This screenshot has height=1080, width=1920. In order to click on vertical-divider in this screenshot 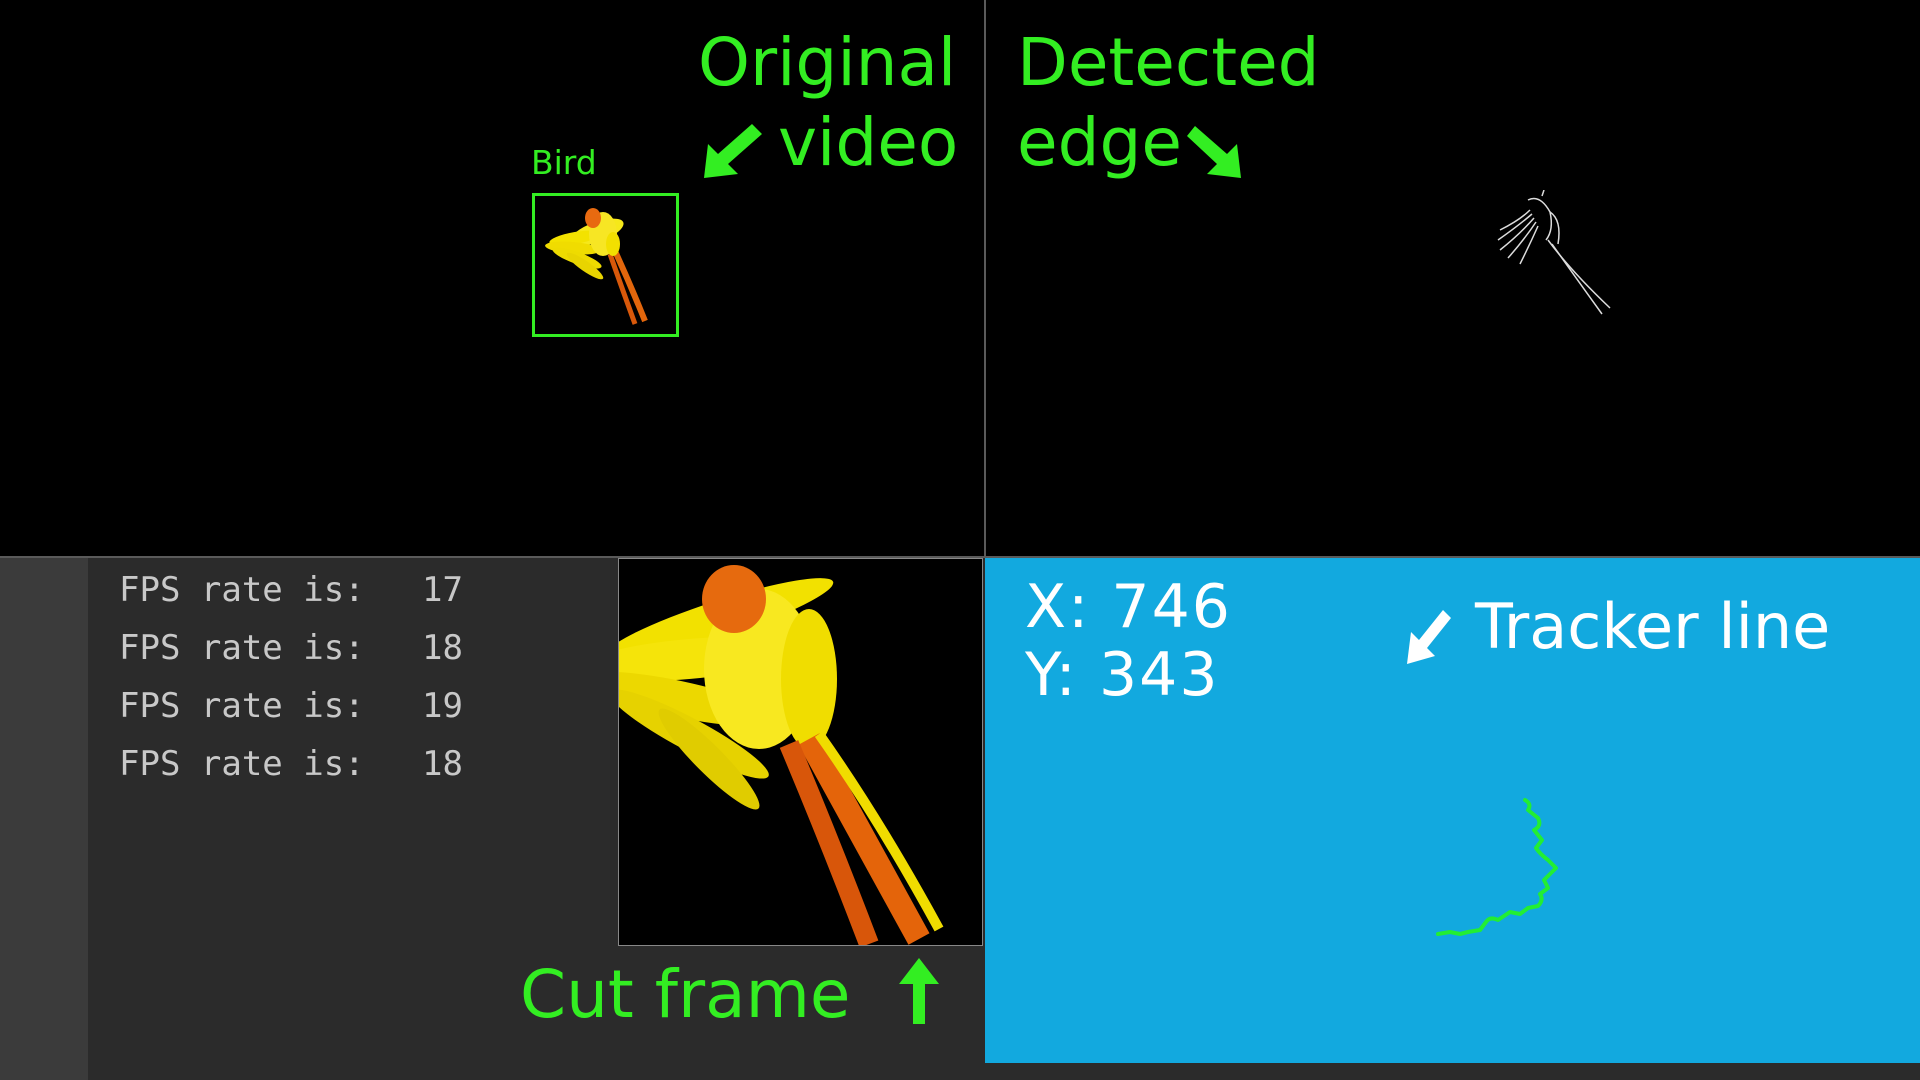, I will do `click(985, 279)`.